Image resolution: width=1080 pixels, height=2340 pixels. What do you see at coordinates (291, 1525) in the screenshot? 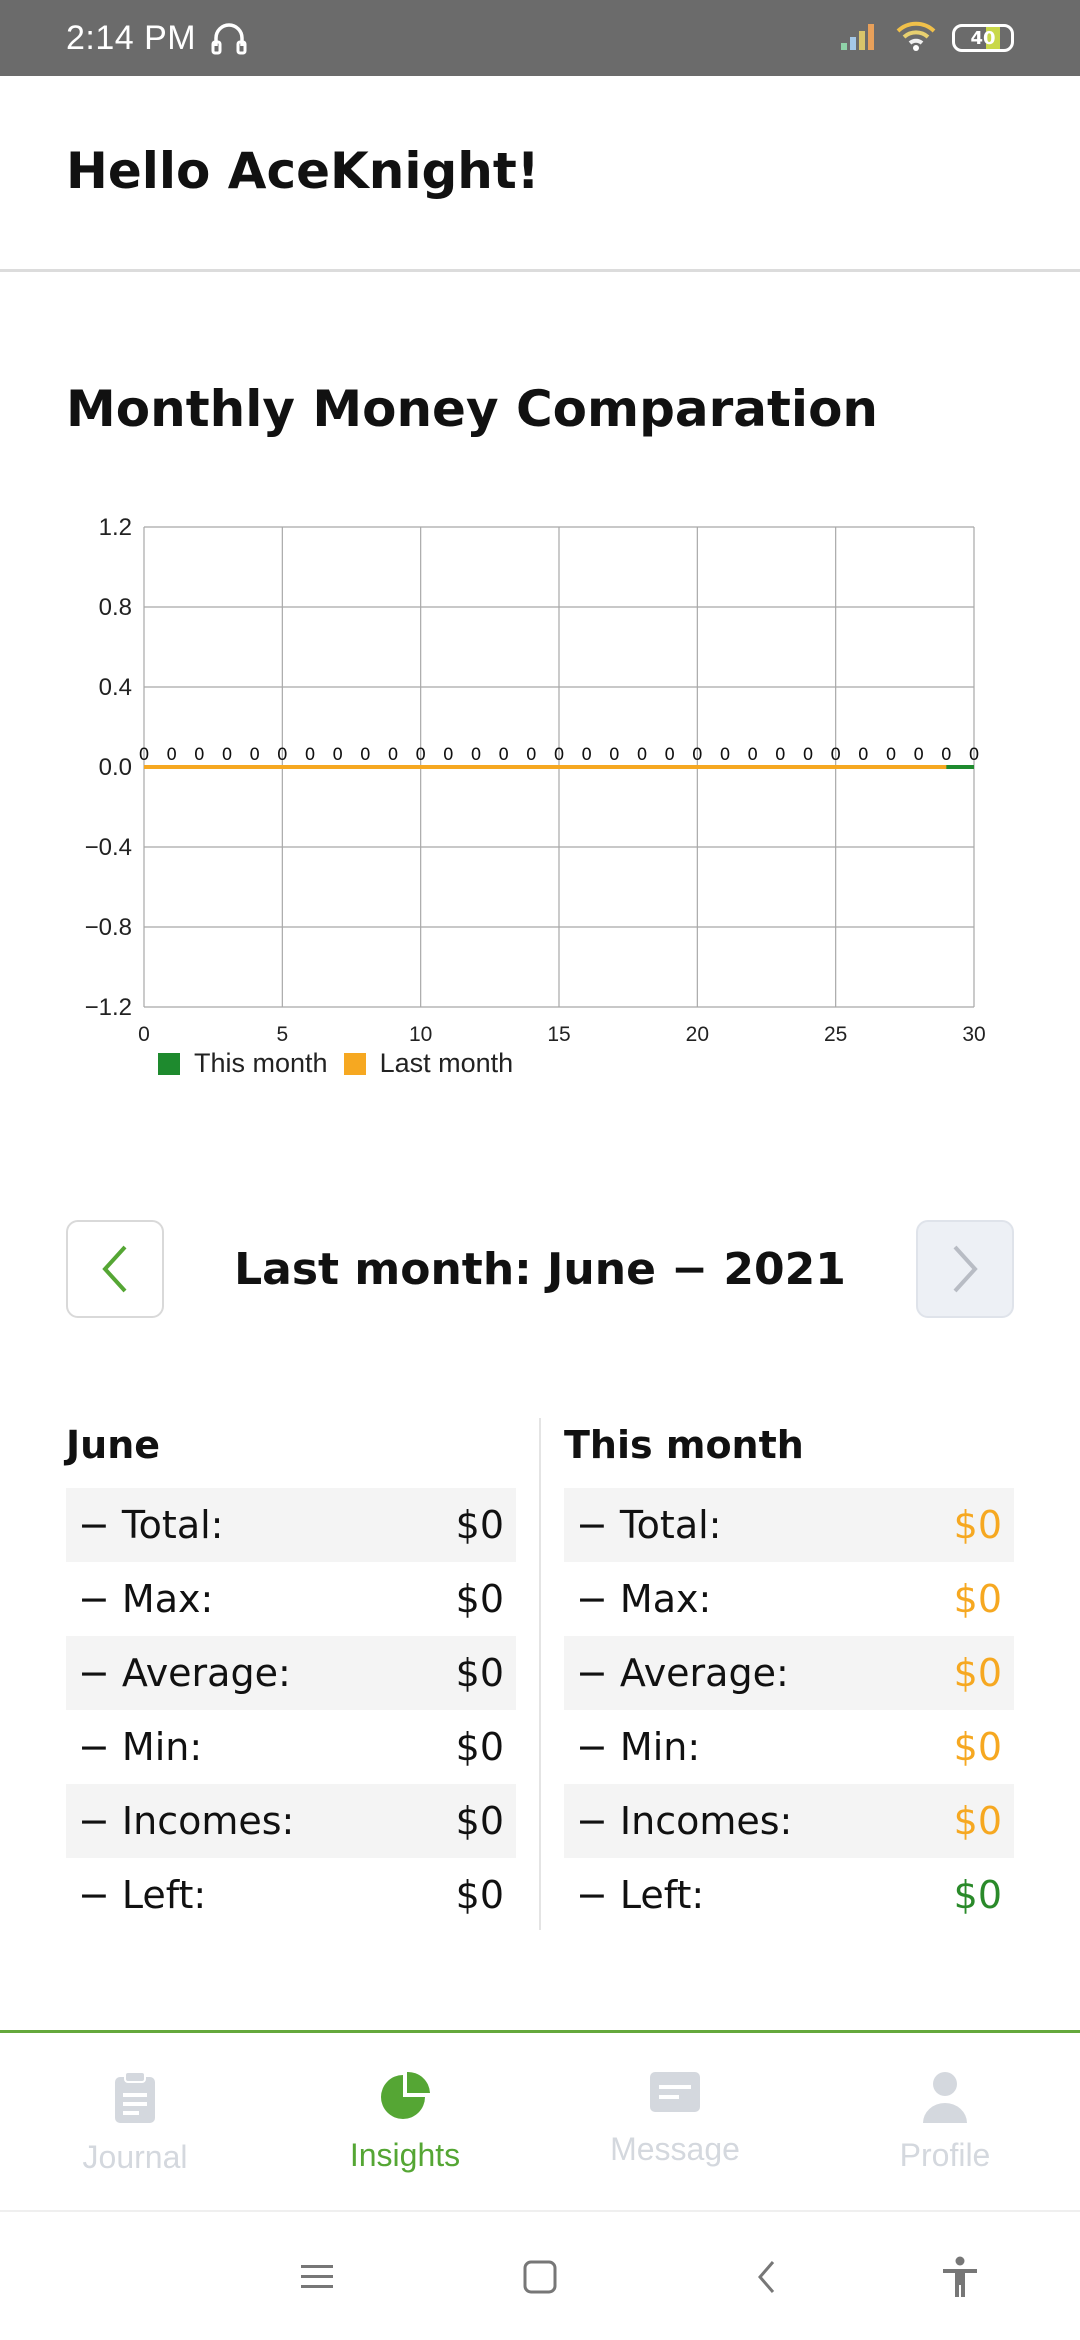
I see `stat-row: − Total: $0` at bounding box center [291, 1525].